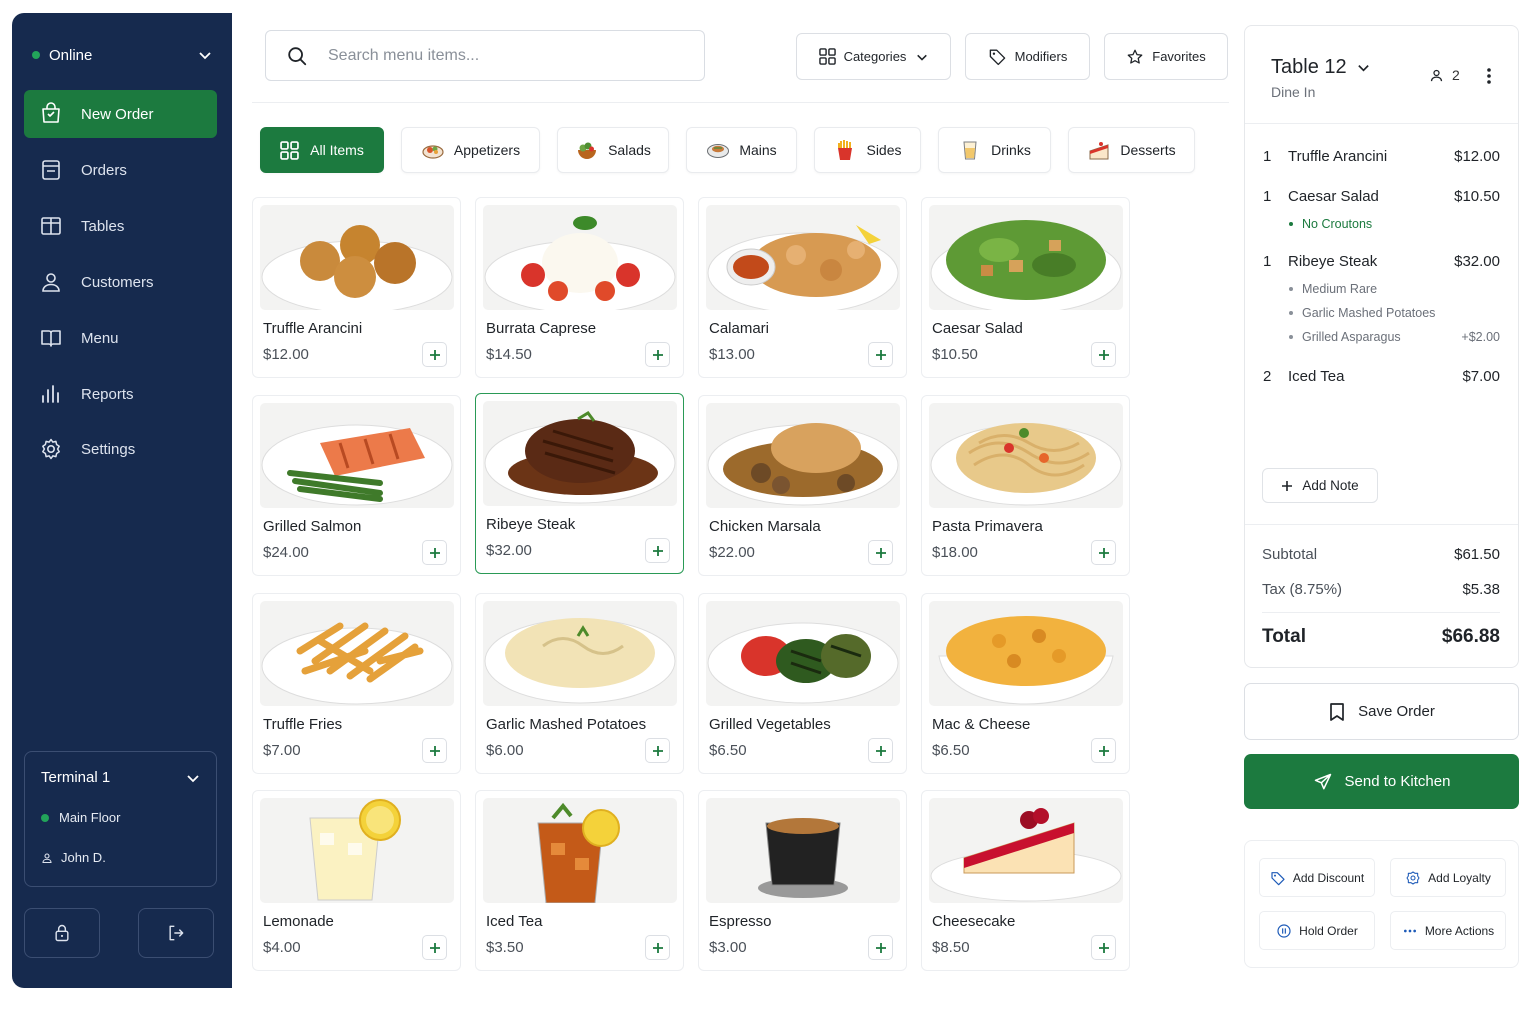 The image size is (1536, 1024). I want to click on category-tab-mains: Mains, so click(741, 150).